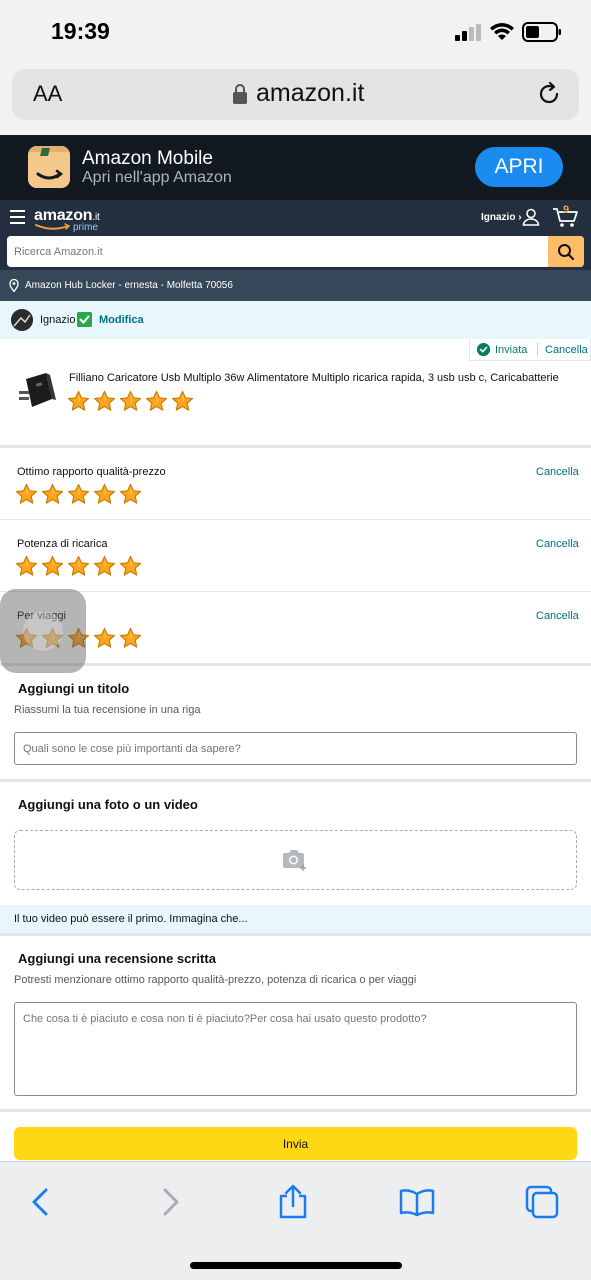 The image size is (591, 1280). Describe the element at coordinates (147, 158) in the screenshot. I see `app-banner-name: Amazon Mobile` at that location.